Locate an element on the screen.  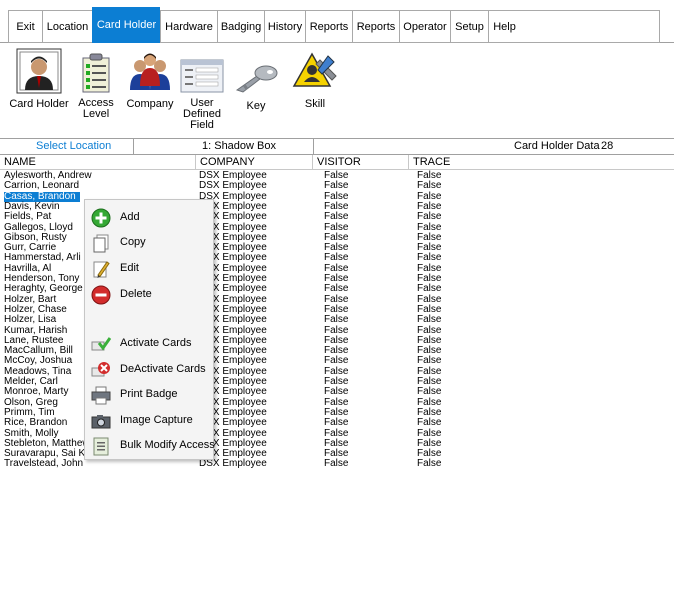
context-menu-image-capture: Image Capture is located at coordinates (149, 421).